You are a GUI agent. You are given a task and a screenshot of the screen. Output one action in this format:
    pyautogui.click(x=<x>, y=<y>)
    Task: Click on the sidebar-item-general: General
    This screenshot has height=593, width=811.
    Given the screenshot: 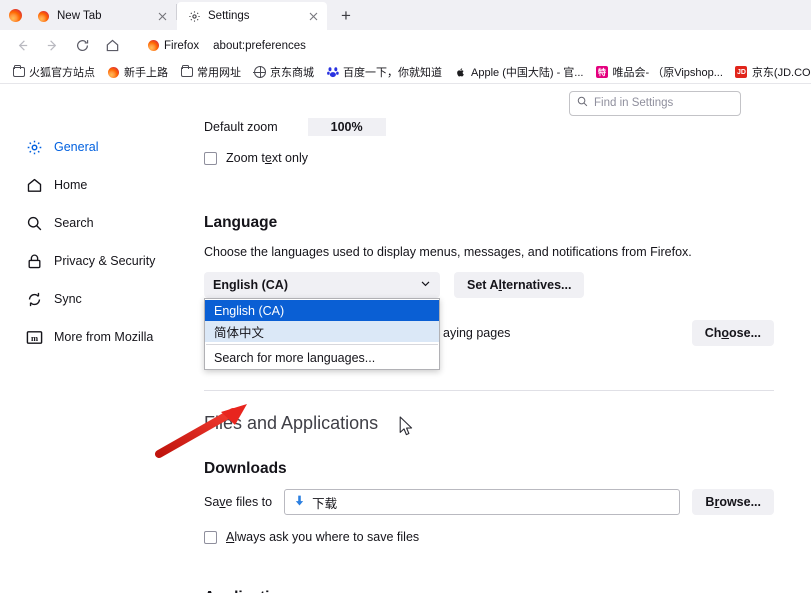 What is the action you would take?
    pyautogui.click(x=95, y=147)
    